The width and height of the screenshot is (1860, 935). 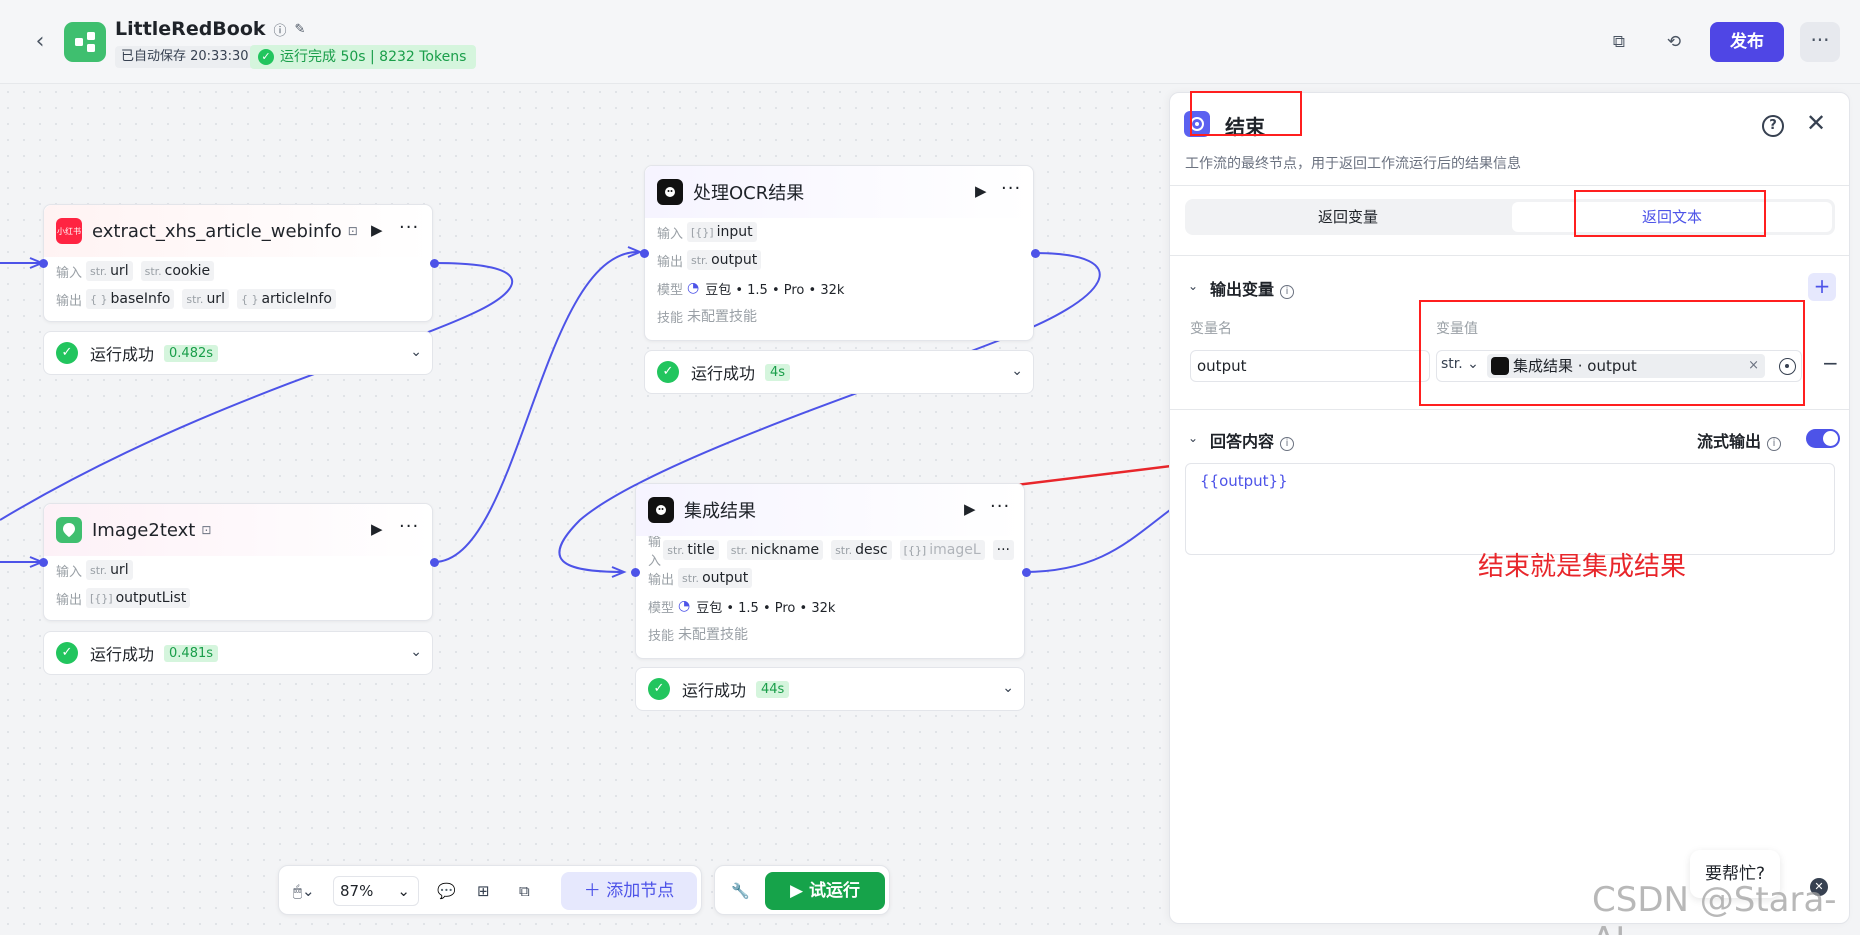 I want to click on target-icon, so click(x=1787, y=366).